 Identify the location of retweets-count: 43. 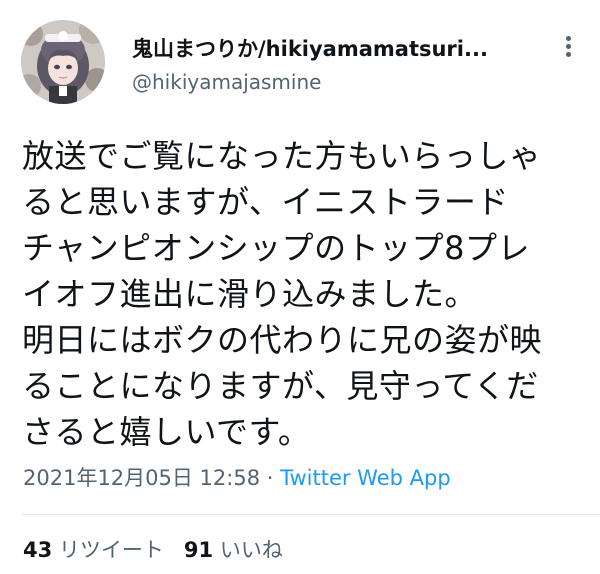
(38, 550).